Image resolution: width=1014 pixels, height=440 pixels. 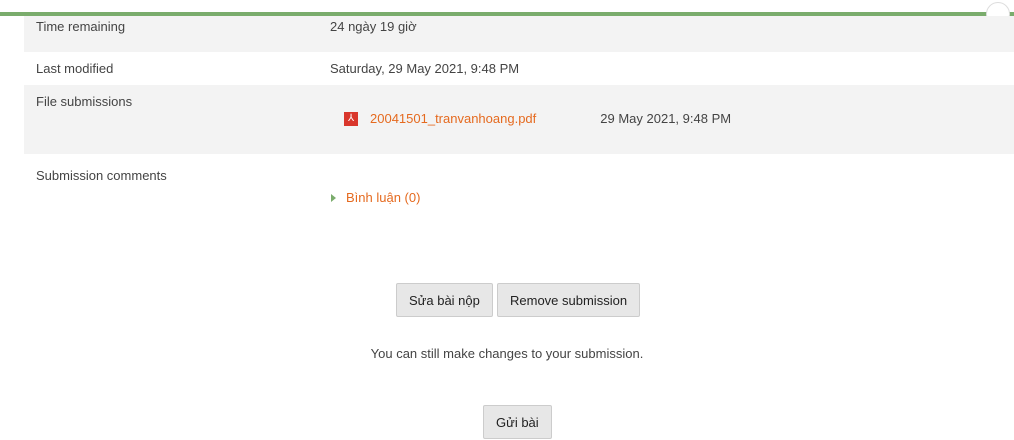 What do you see at coordinates (425, 68) in the screenshot?
I see `last-modified-value: Saturday, 29 May 2021, 9:48 PM` at bounding box center [425, 68].